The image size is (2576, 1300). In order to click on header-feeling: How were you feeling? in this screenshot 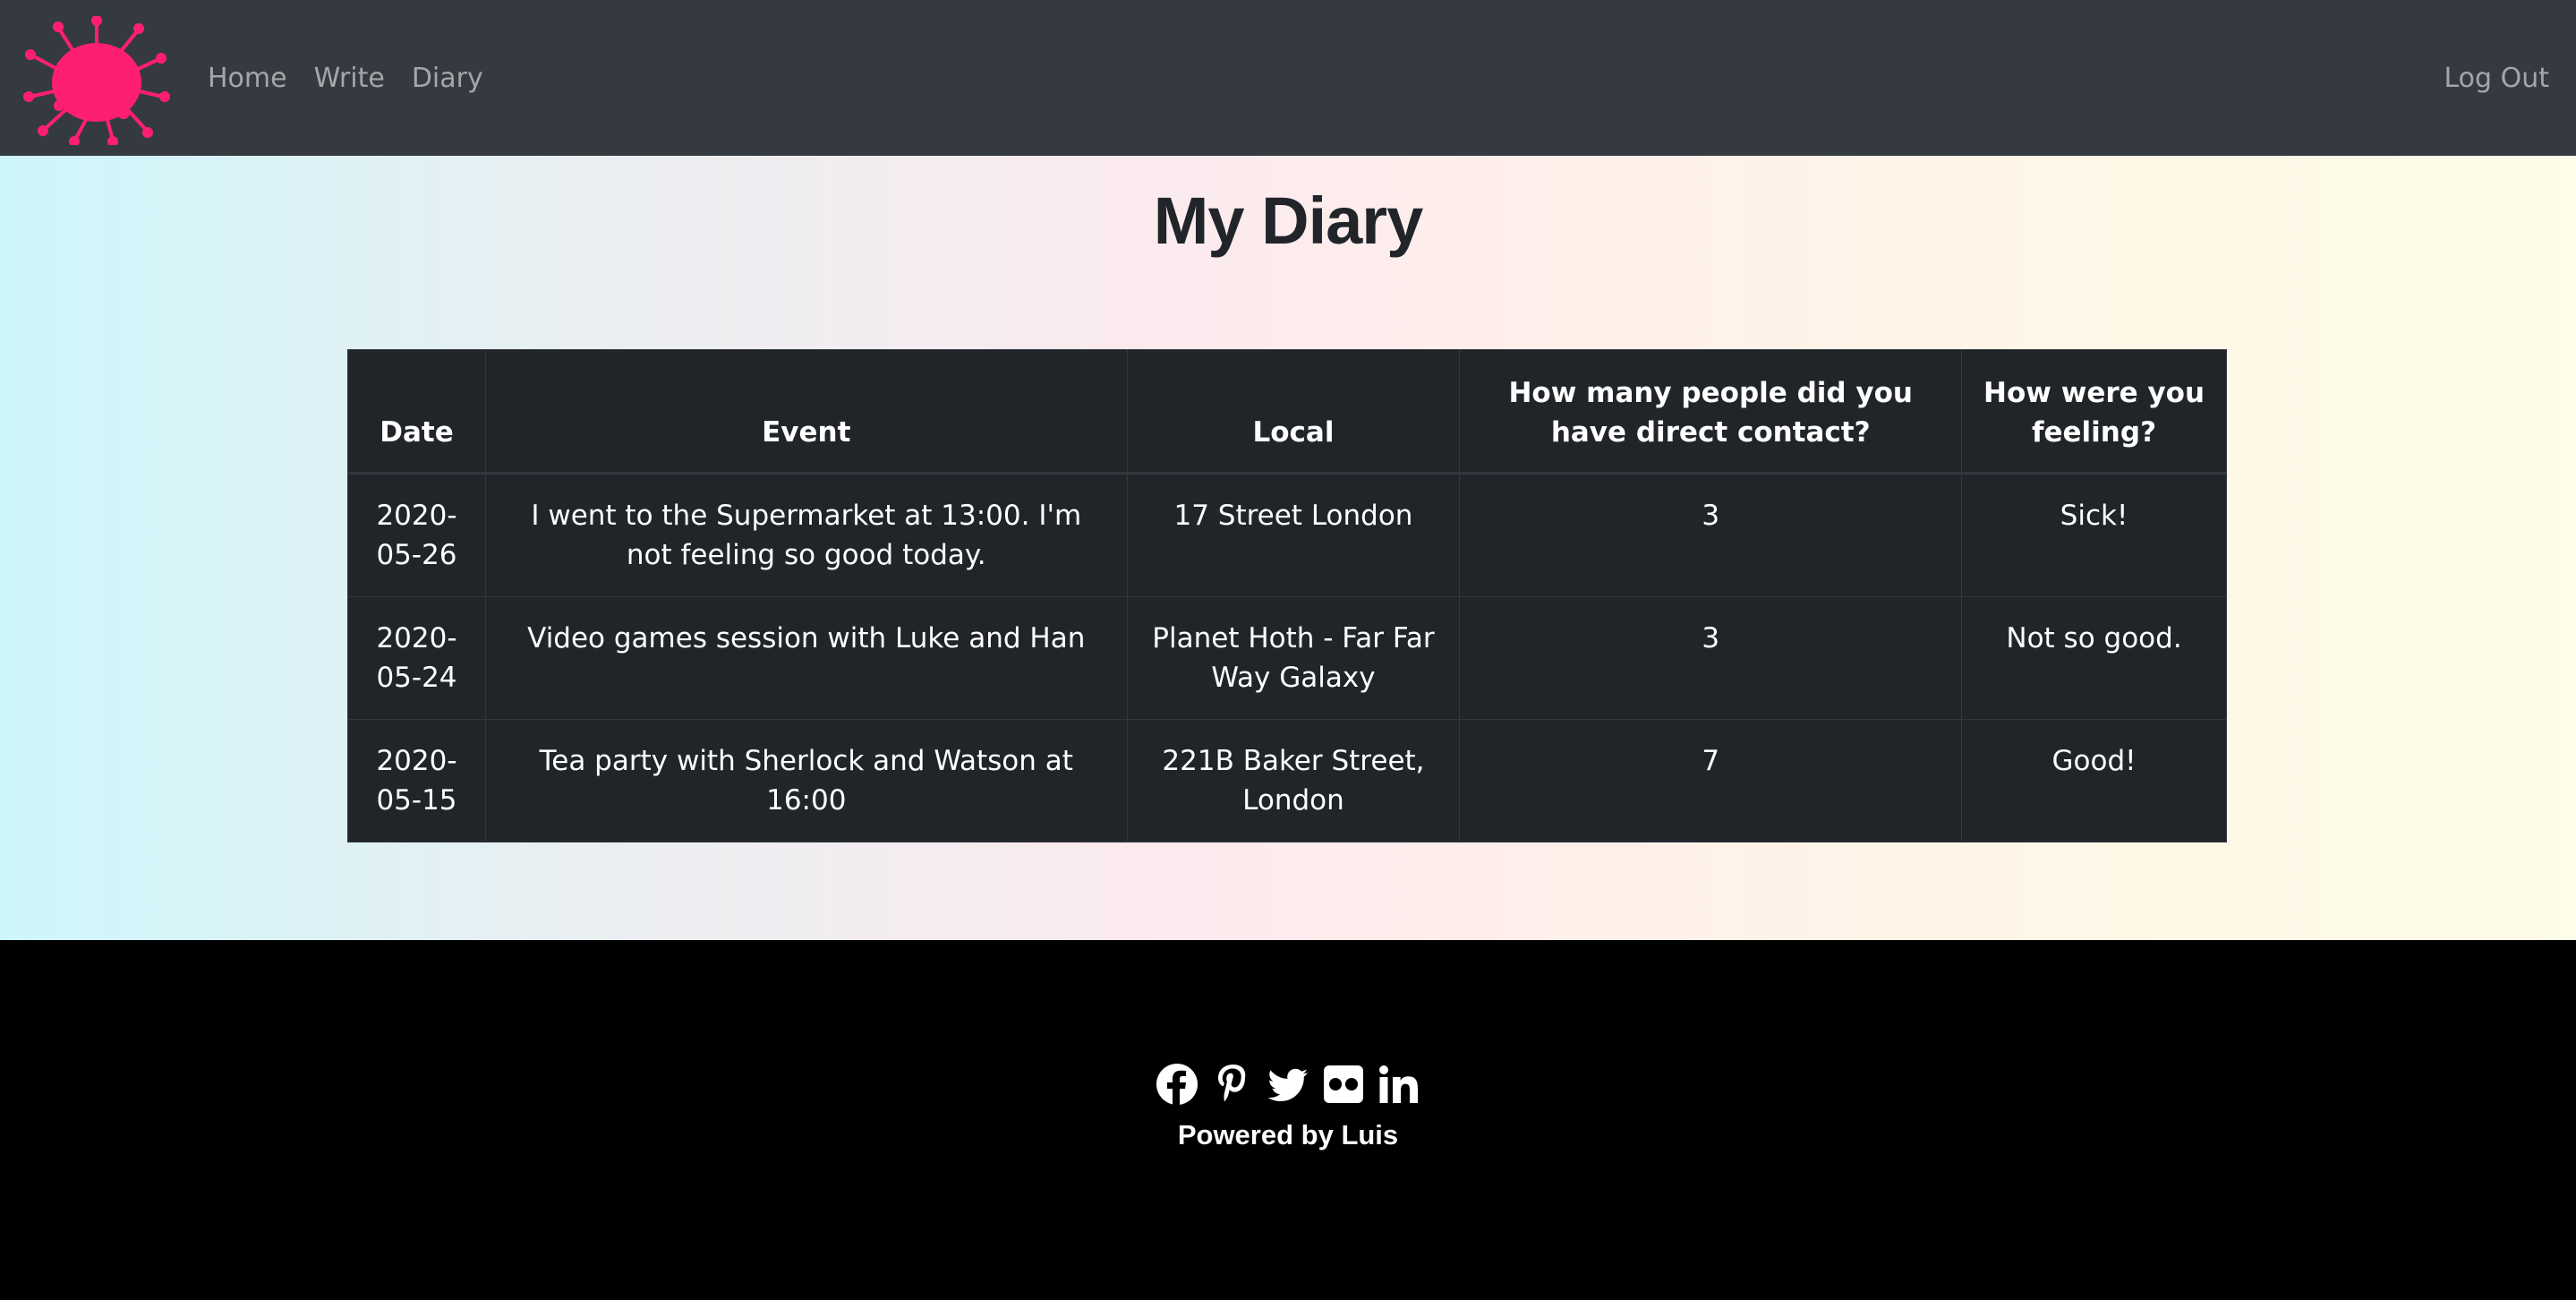, I will do `click(2094, 412)`.